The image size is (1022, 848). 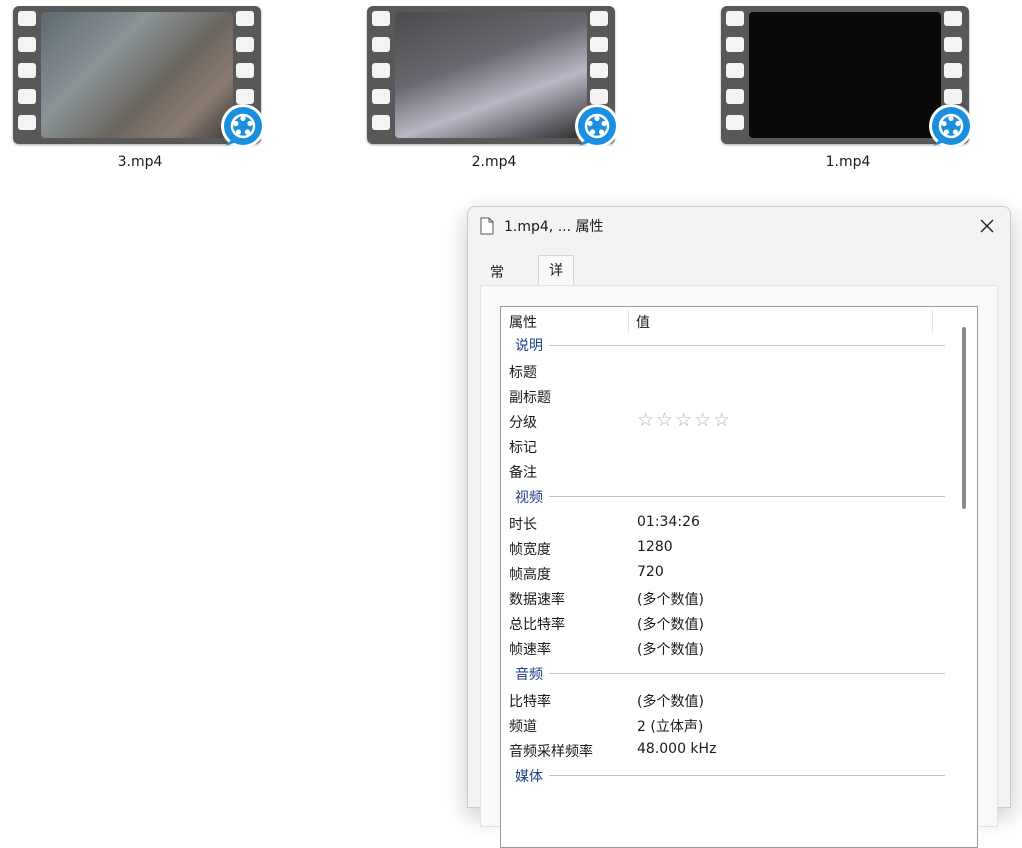 What do you see at coordinates (731, 623) in the screenshot?
I see `property-row: 总比特率 (多个数值)` at bounding box center [731, 623].